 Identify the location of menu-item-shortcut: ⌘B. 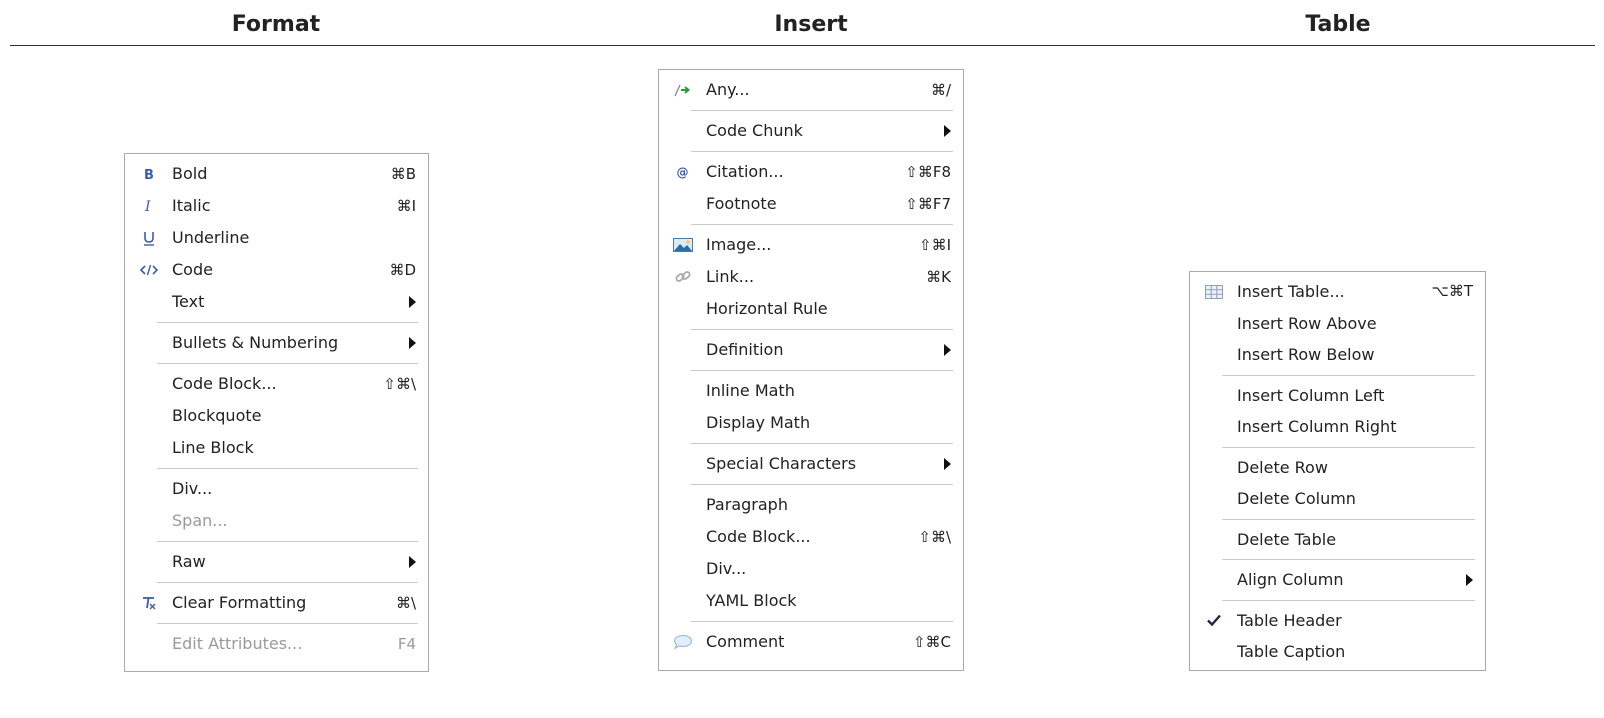
(403, 174).